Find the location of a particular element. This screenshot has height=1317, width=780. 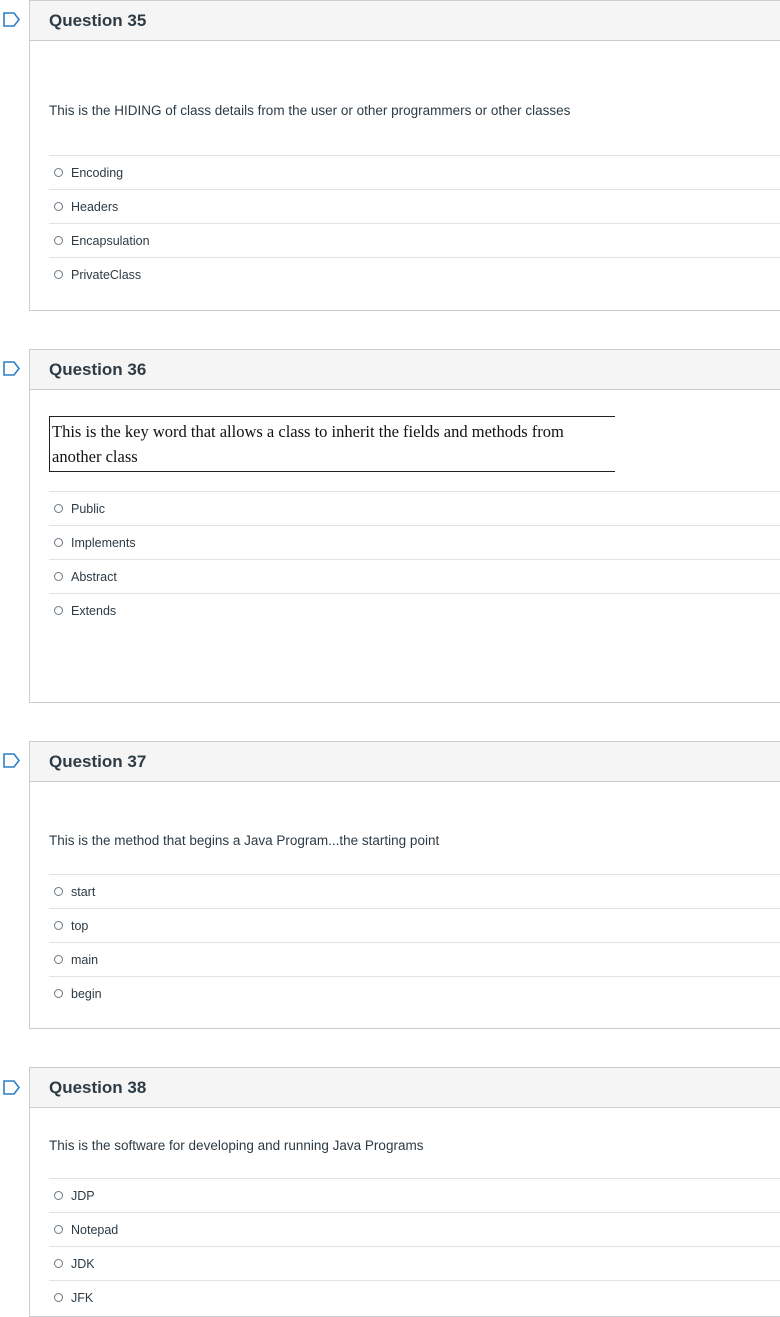

question-text-line: another class is located at coordinates (95, 456).